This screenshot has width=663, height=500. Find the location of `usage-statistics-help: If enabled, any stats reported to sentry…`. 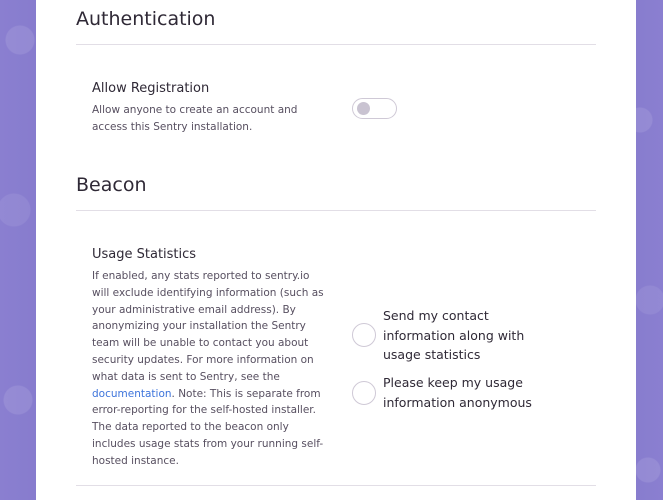

usage-statistics-help: If enabled, any stats reported to sentry… is located at coordinates (208, 369).